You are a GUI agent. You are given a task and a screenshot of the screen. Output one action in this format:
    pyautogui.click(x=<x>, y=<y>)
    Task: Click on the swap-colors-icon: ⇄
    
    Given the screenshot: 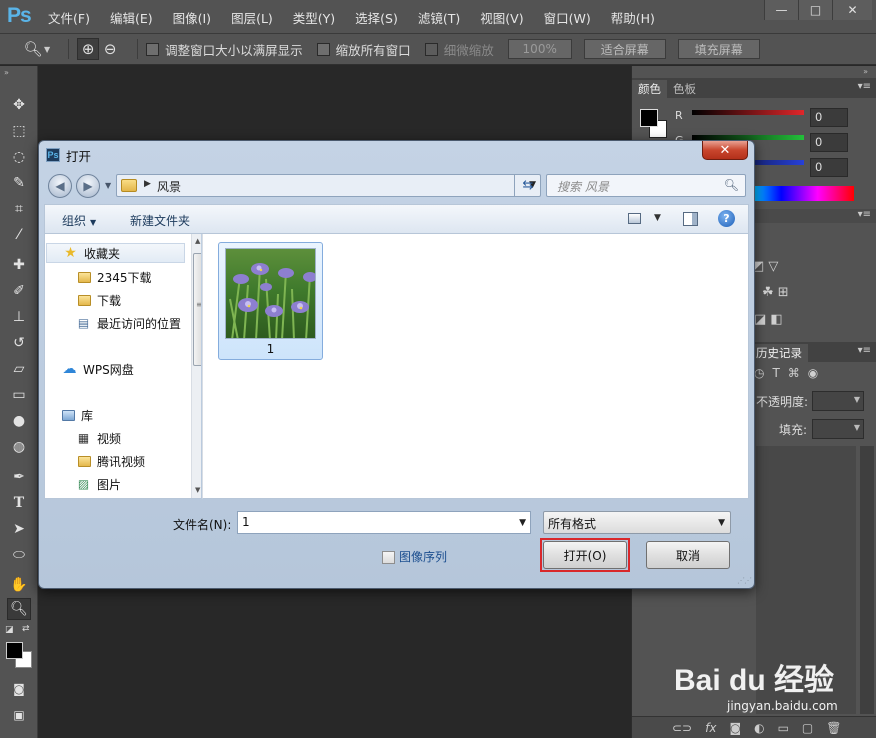 What is the action you would take?
    pyautogui.click(x=26, y=629)
    